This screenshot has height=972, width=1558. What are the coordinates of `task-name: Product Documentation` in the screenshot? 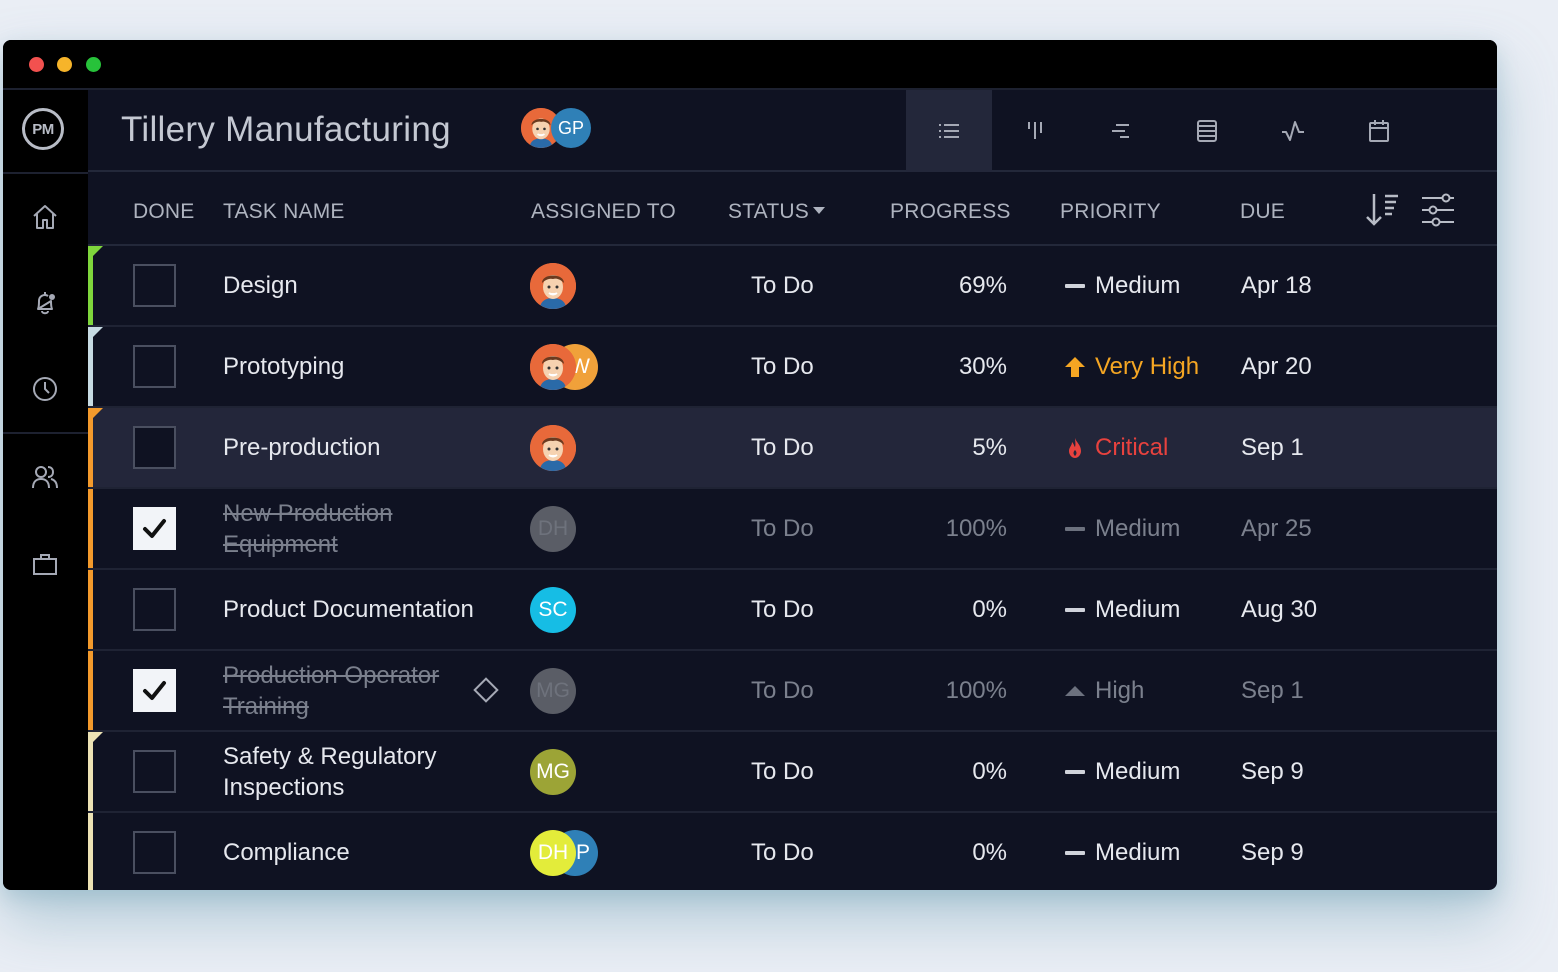 It's located at (353, 609).